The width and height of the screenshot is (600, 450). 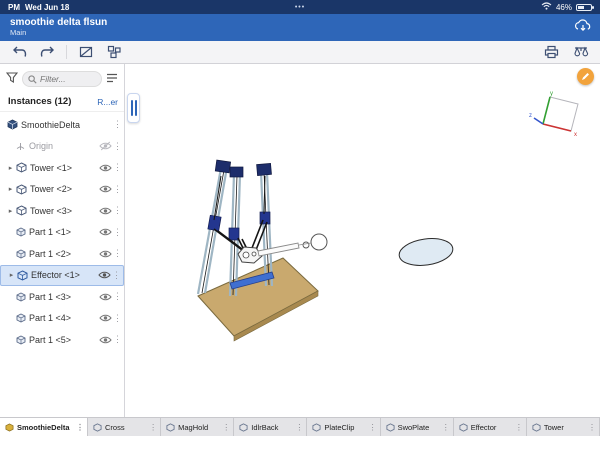 What do you see at coordinates (425, 251) in the screenshot?
I see `glass-plate-part` at bounding box center [425, 251].